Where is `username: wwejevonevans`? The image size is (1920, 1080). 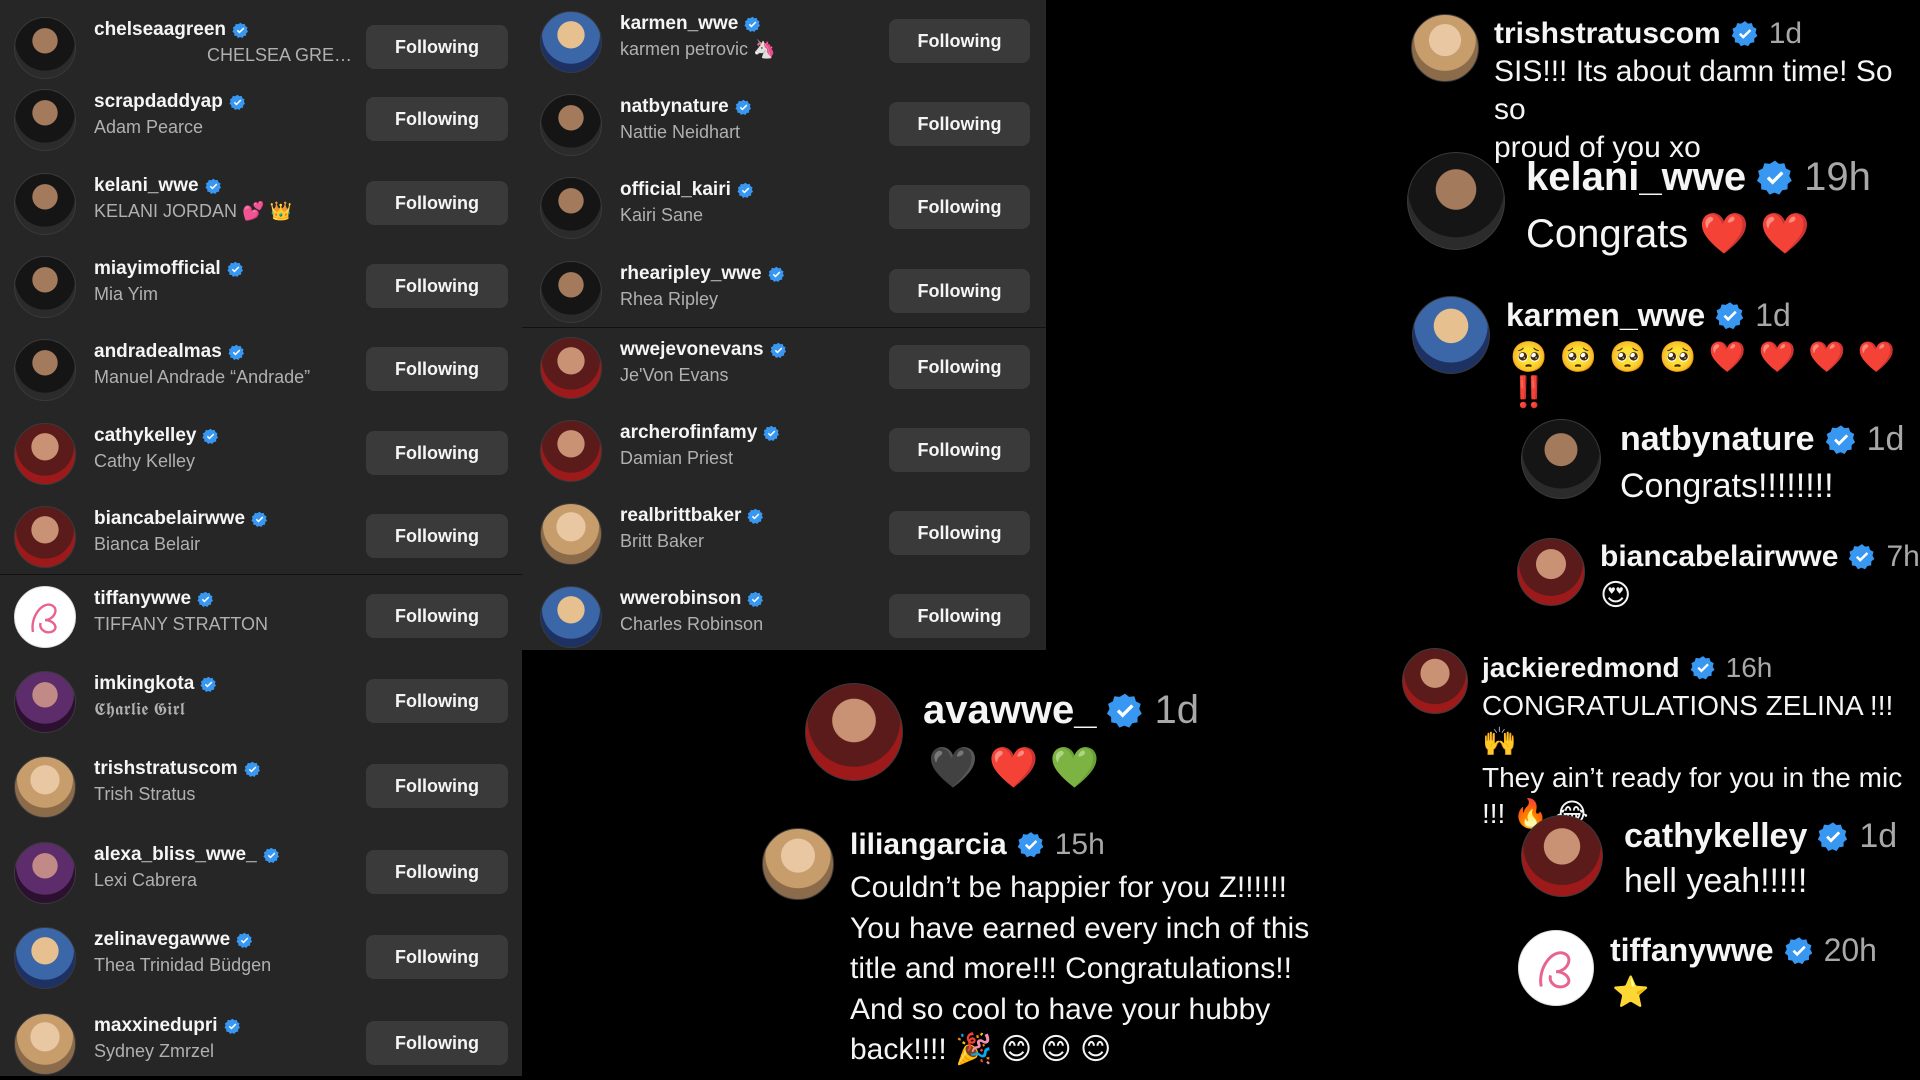
username: wwejevonevans is located at coordinates (692, 350).